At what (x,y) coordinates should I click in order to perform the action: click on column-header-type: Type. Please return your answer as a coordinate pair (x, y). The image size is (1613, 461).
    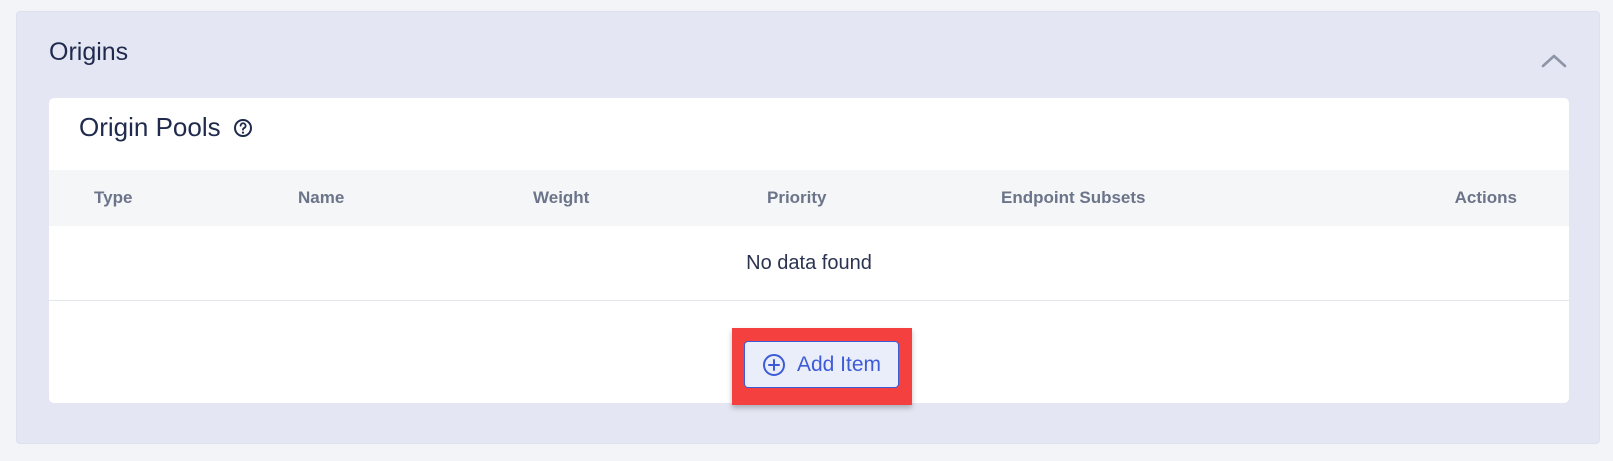
    Looking at the image, I should click on (113, 198).